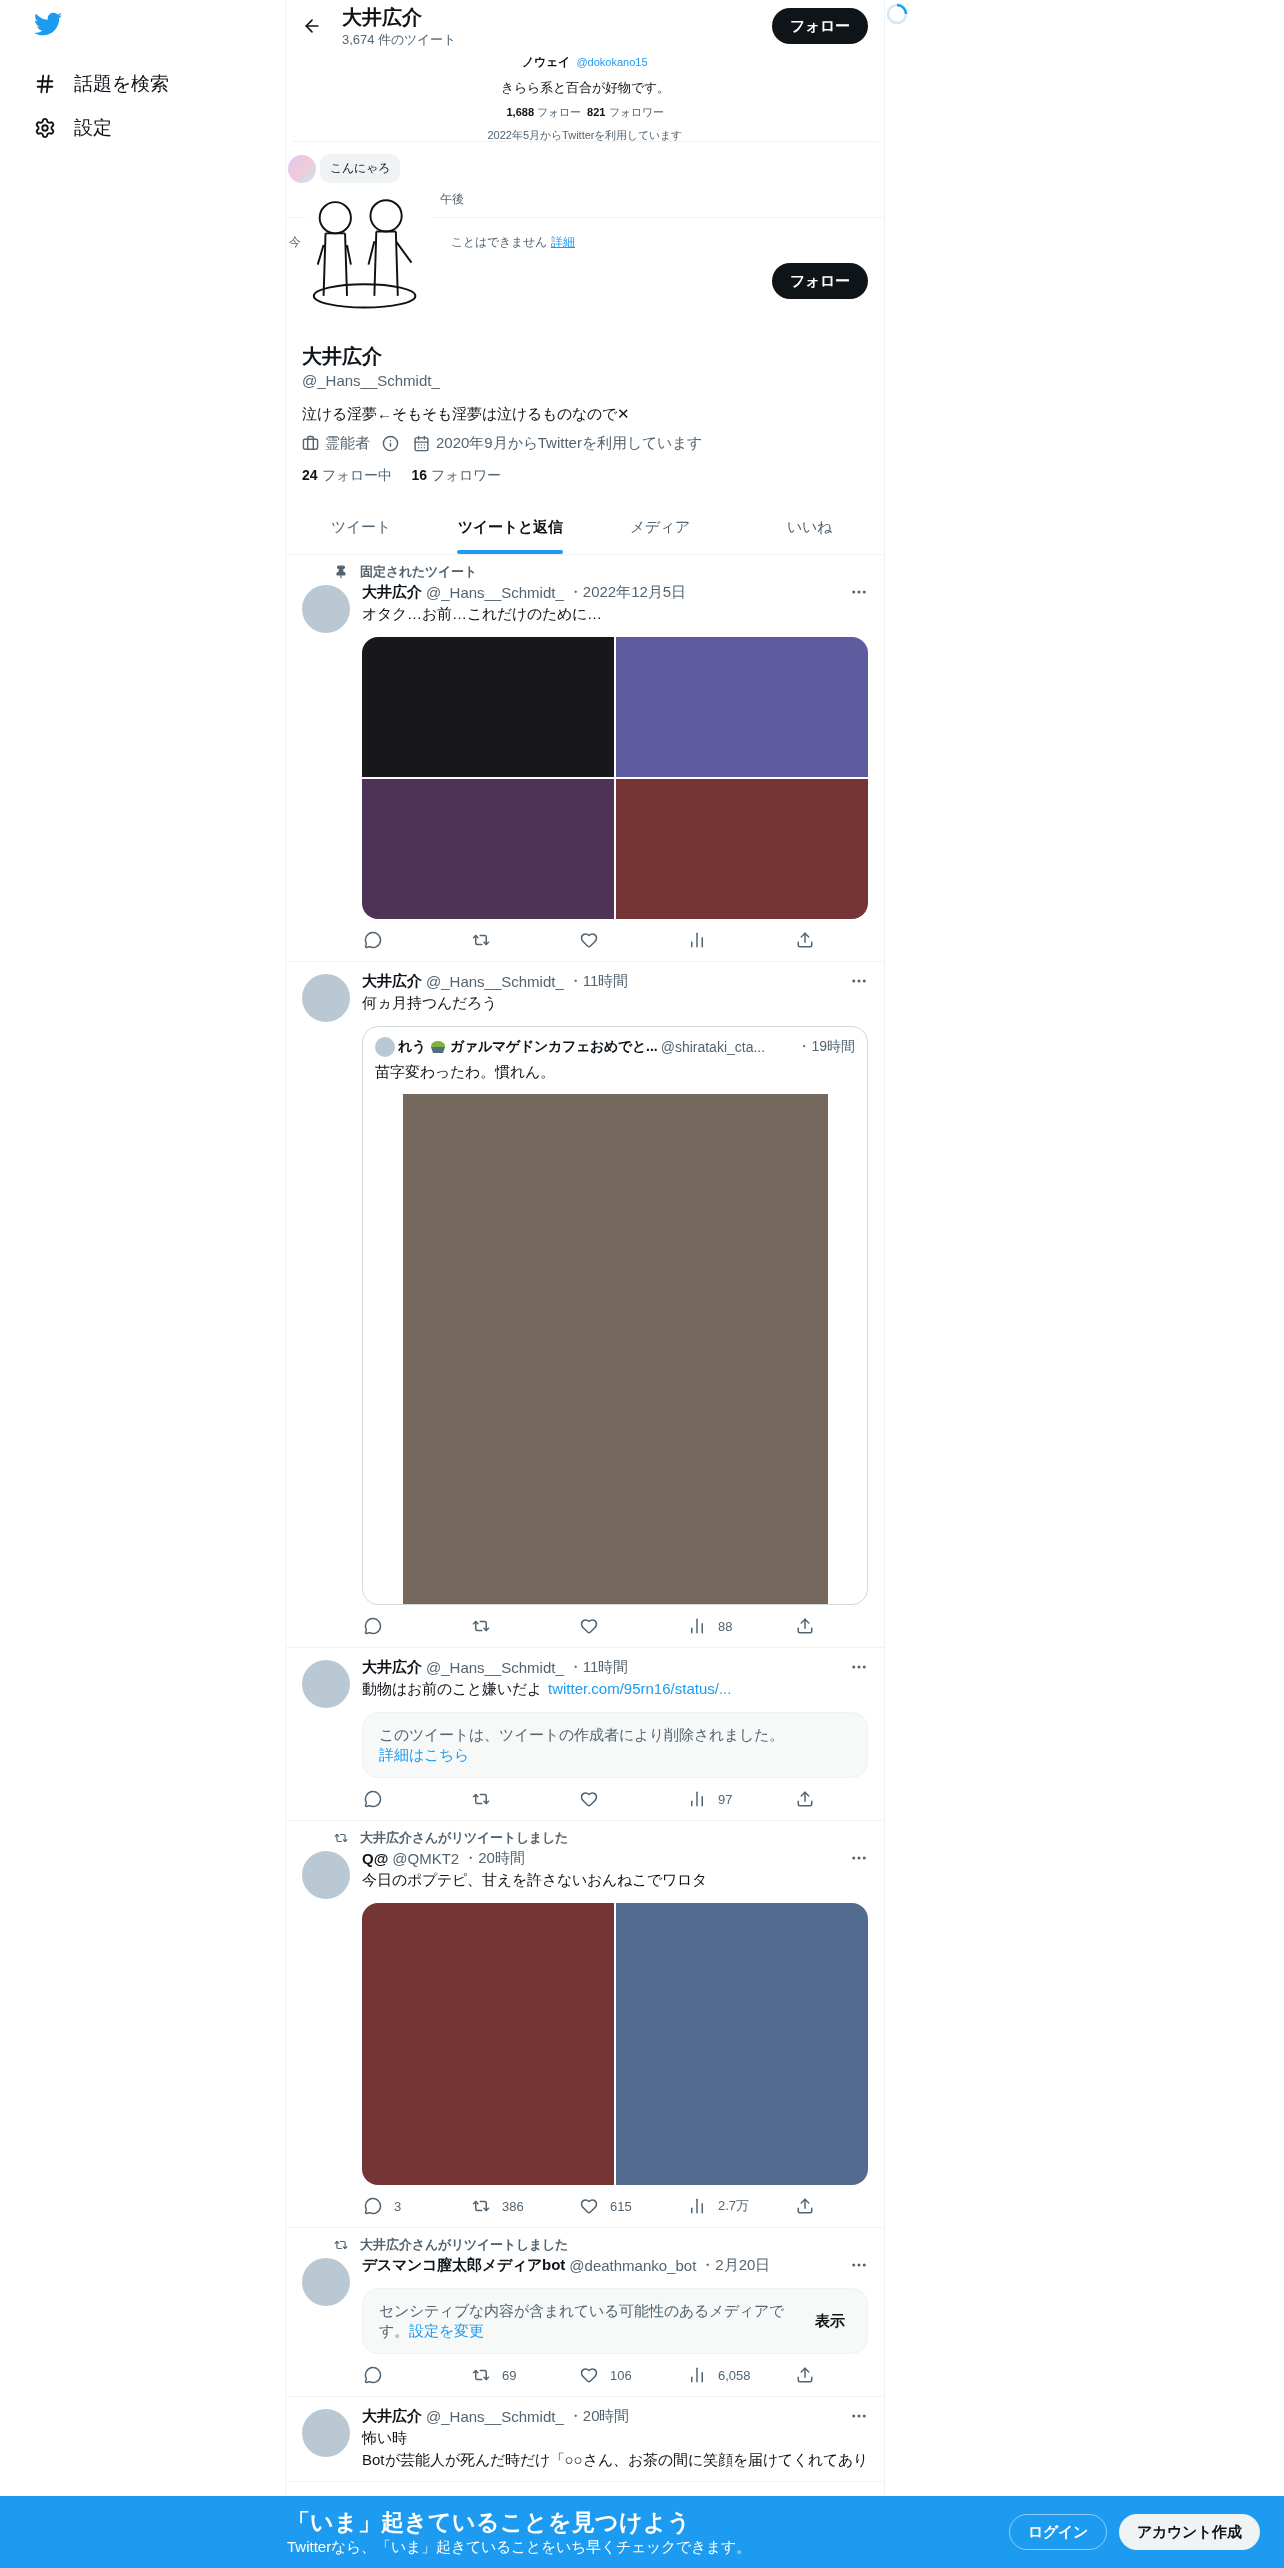 The width and height of the screenshot is (1284, 2568). I want to click on author-handle: @deathmanko_bot, so click(633, 2265).